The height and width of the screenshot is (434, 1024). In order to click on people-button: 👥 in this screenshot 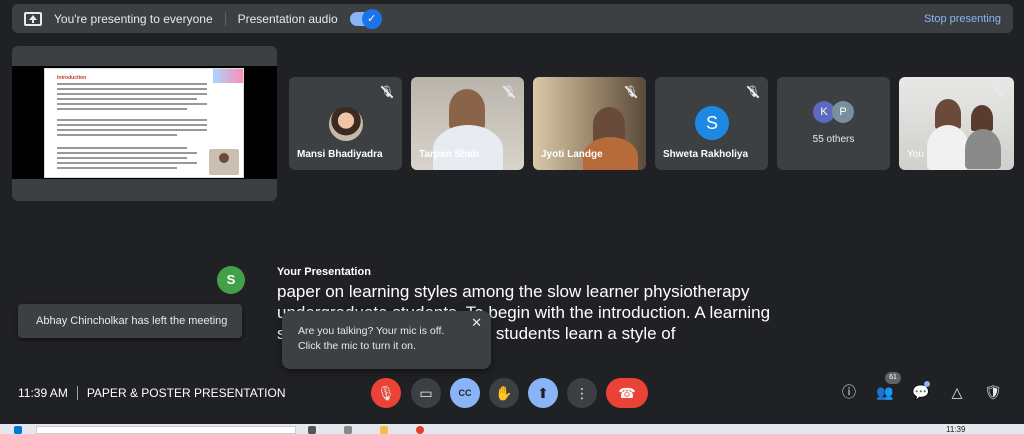, I will do `click(885, 392)`.